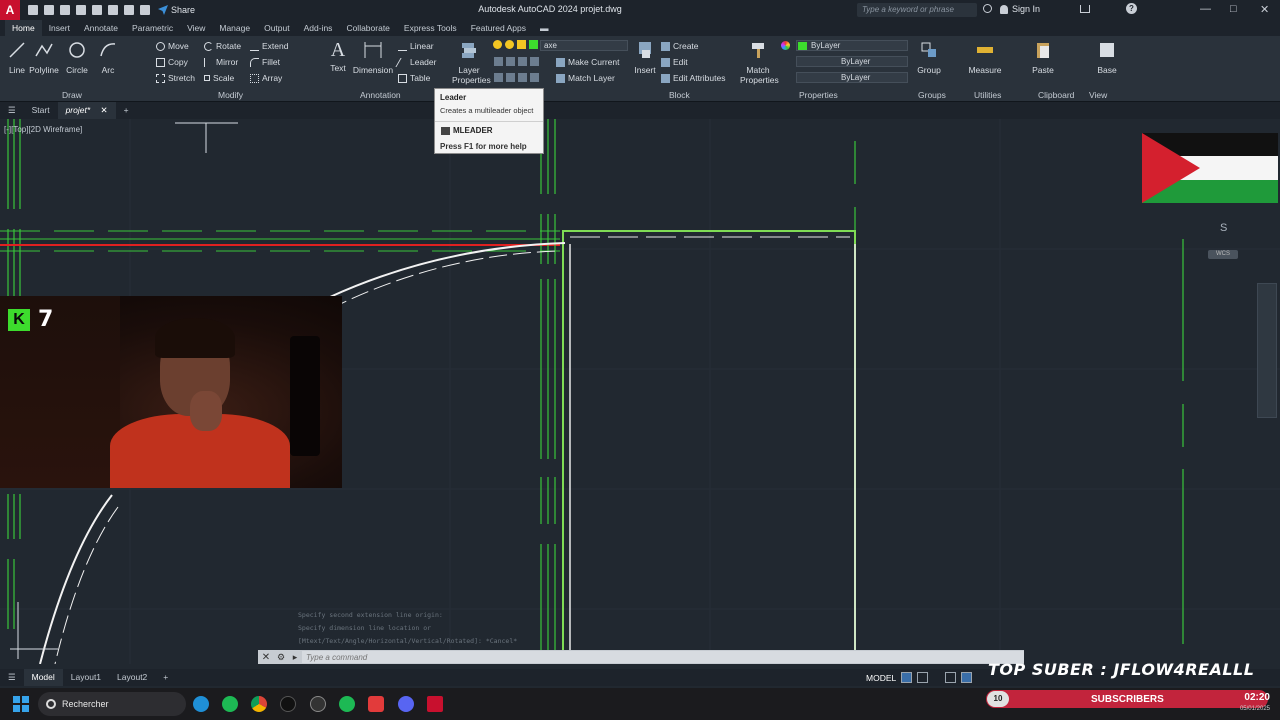  What do you see at coordinates (414, 78) in the screenshot?
I see `table-button: Table` at bounding box center [414, 78].